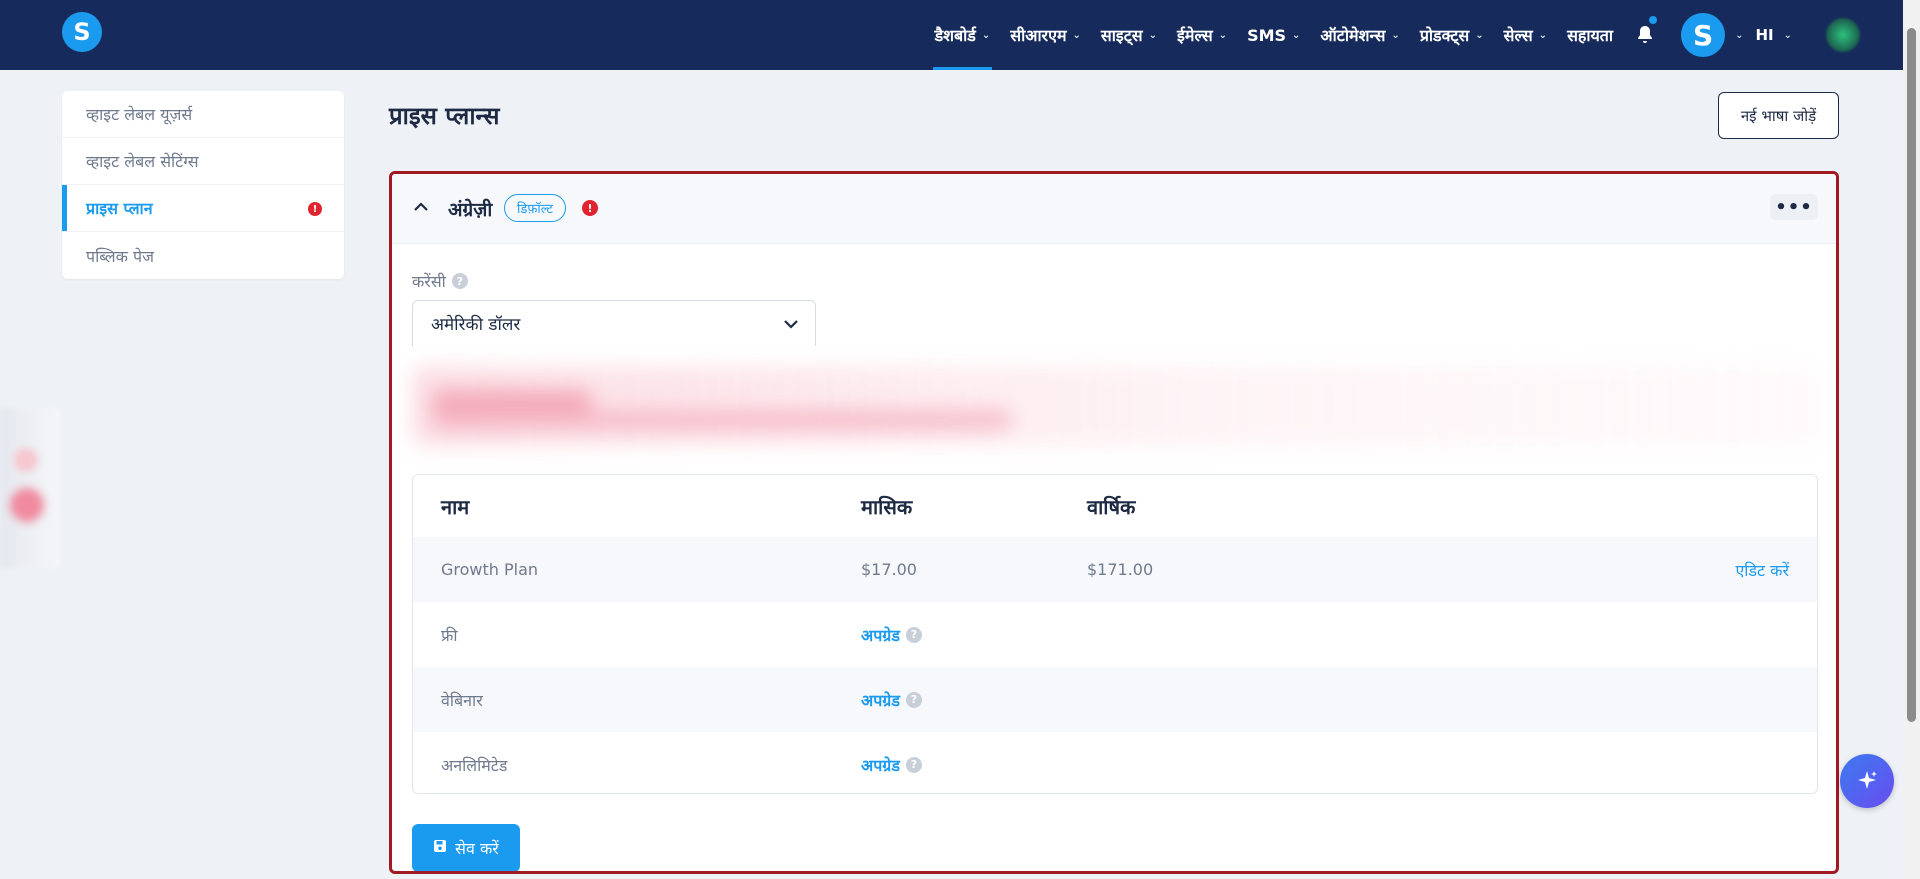  Describe the element at coordinates (1195, 35) in the screenshot. I see `nav-label: ईमेल्स` at that location.